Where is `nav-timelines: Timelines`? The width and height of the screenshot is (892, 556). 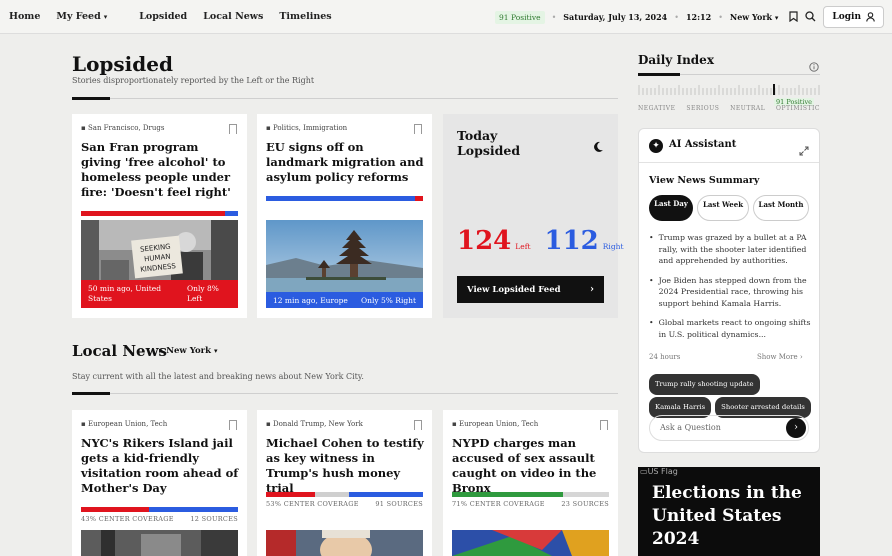 nav-timelines: Timelines is located at coordinates (305, 16).